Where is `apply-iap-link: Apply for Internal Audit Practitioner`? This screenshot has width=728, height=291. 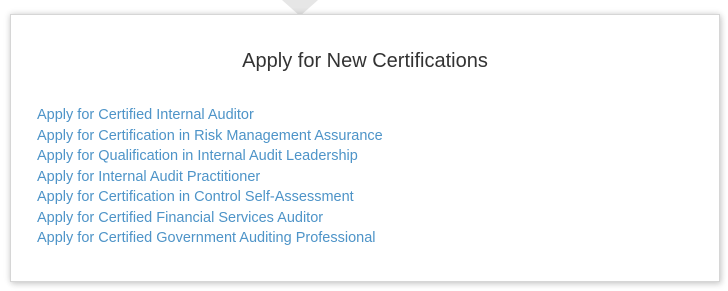 apply-iap-link: Apply for Internal Audit Practitioner is located at coordinates (148, 177).